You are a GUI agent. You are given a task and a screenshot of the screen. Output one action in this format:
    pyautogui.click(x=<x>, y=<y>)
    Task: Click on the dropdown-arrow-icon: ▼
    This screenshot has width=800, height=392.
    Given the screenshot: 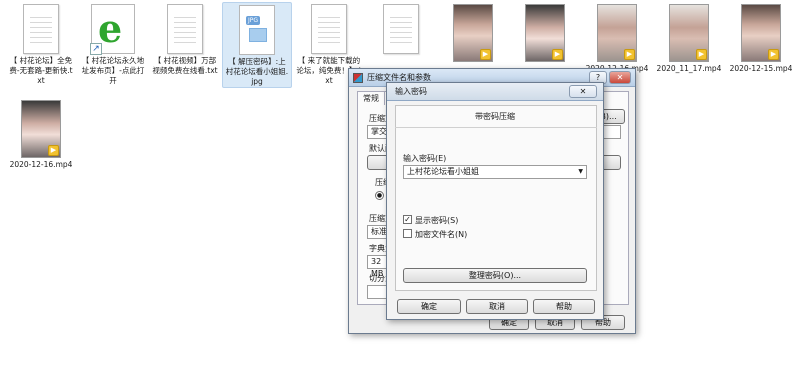 What is the action you would take?
    pyautogui.click(x=580, y=172)
    